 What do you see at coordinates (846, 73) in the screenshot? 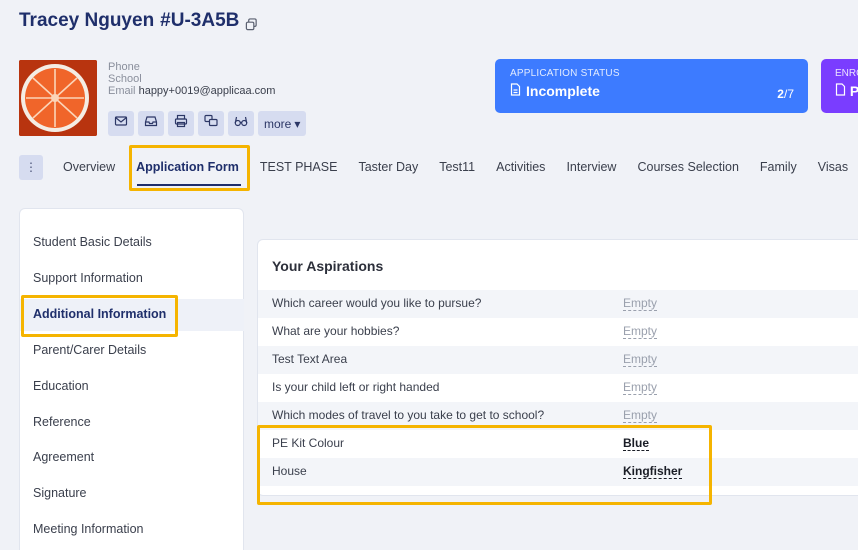
I see `enrolment-label: ENRO` at bounding box center [846, 73].